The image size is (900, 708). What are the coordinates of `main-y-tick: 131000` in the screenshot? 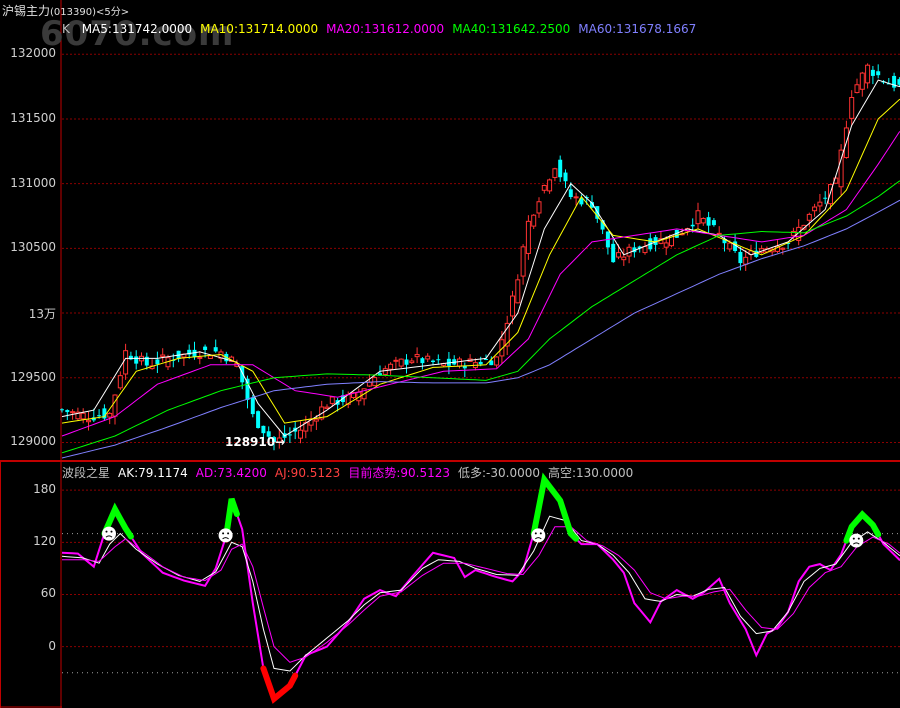 It's located at (33, 182).